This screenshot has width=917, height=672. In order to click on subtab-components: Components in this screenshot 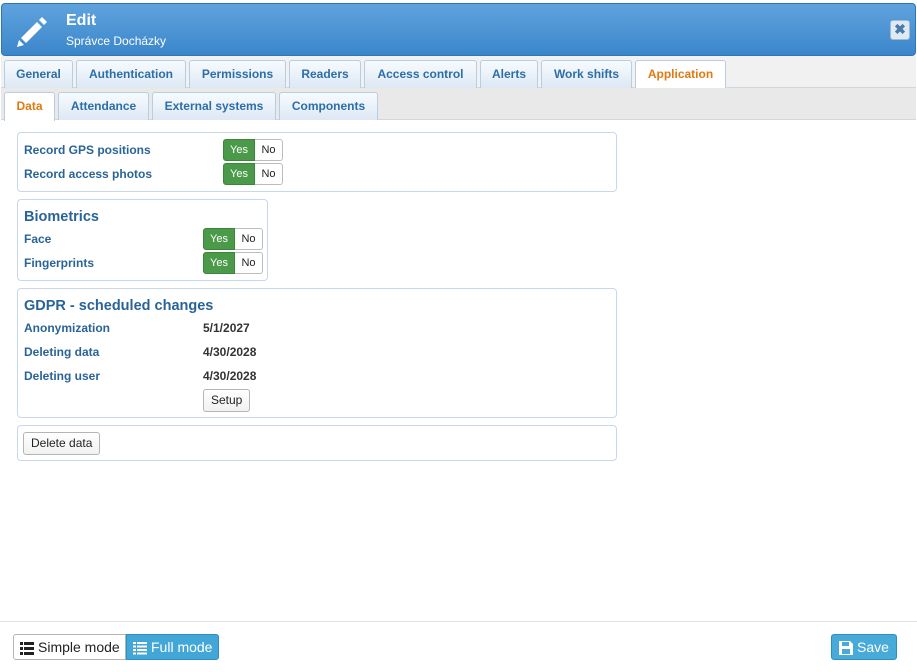, I will do `click(328, 106)`.